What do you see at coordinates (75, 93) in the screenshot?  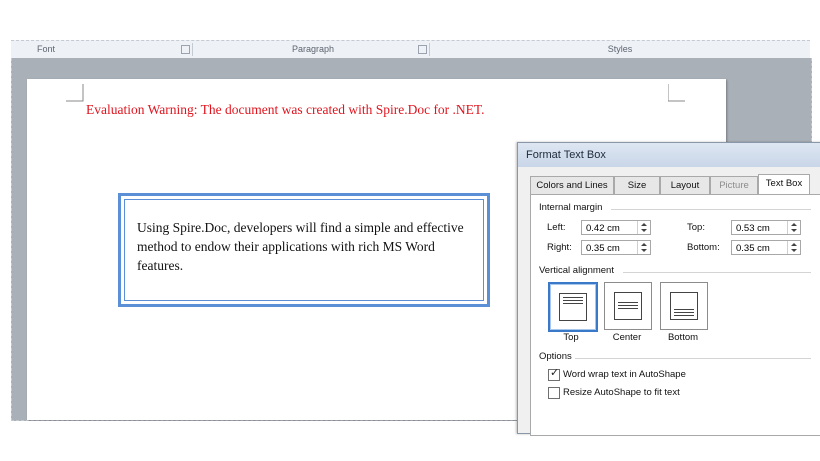 I see `crop-mark-top-left-icon` at bounding box center [75, 93].